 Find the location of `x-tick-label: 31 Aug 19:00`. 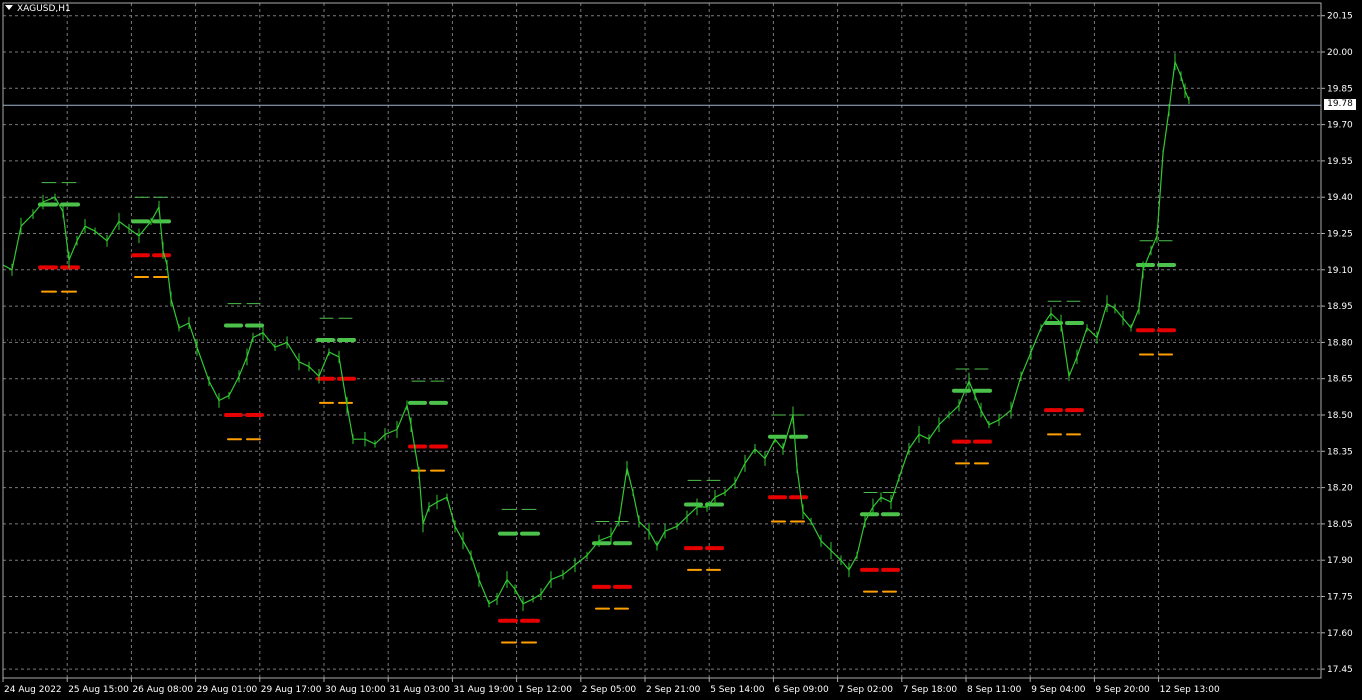

x-tick-label: 31 Aug 19:00 is located at coordinates (483, 690).